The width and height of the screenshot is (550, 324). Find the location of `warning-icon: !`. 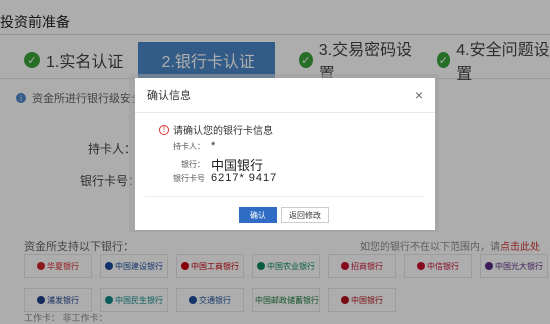

warning-icon: ! is located at coordinates (164, 129).